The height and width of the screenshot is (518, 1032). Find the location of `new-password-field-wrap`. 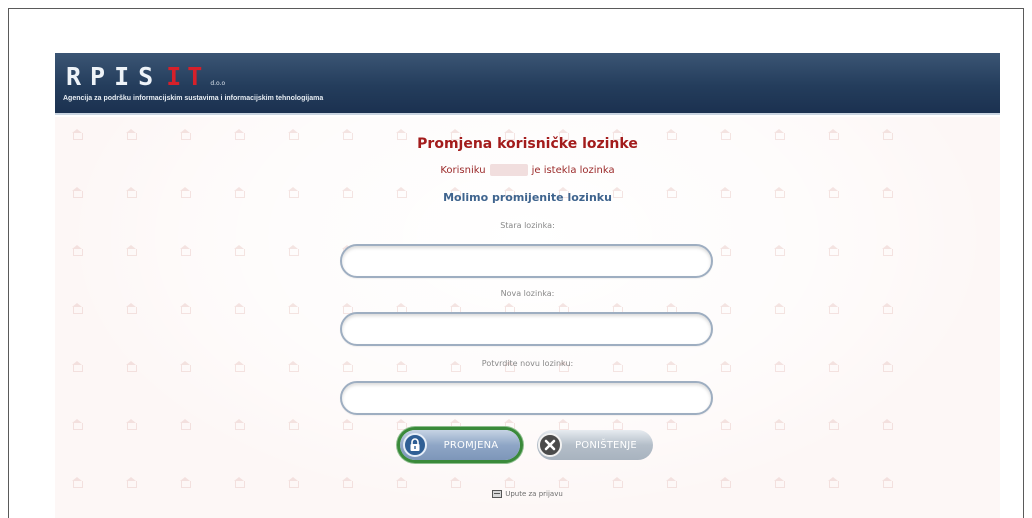

new-password-field-wrap is located at coordinates (526, 329).